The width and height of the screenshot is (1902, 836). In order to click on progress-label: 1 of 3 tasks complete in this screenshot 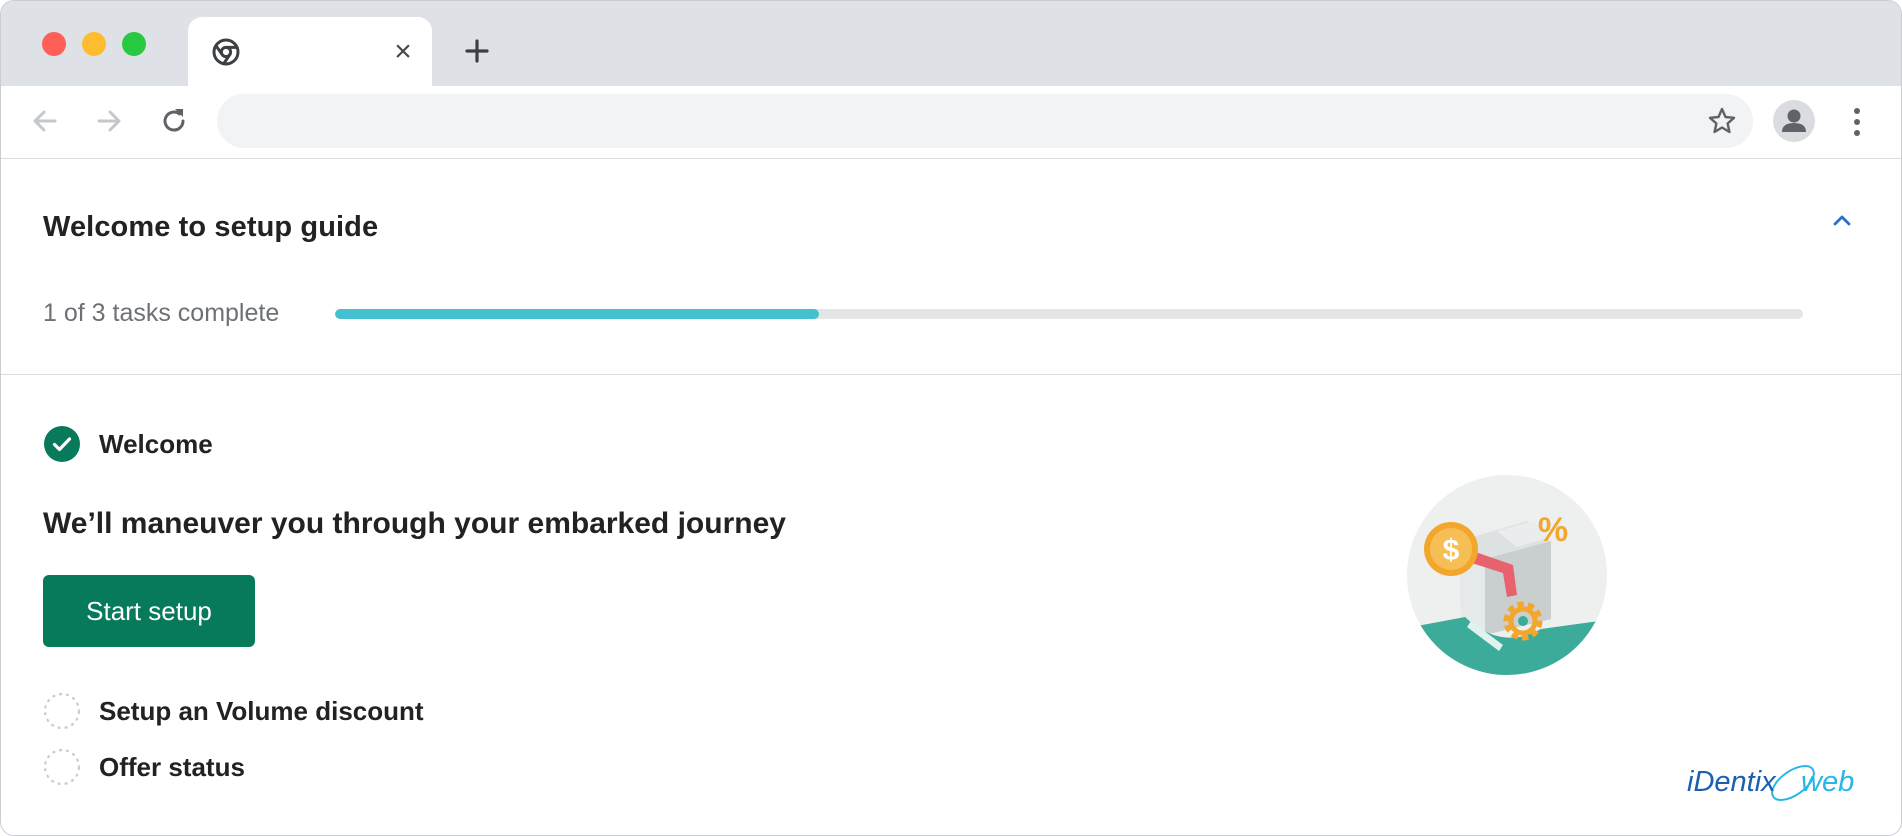, I will do `click(161, 313)`.